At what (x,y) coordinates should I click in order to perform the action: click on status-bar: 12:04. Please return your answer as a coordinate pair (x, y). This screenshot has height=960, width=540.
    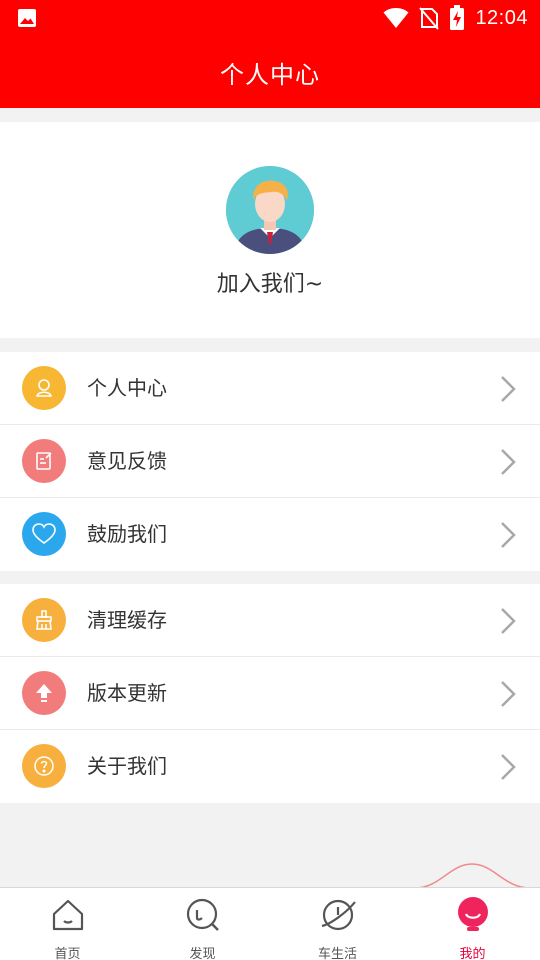
    Looking at the image, I should click on (270, 18).